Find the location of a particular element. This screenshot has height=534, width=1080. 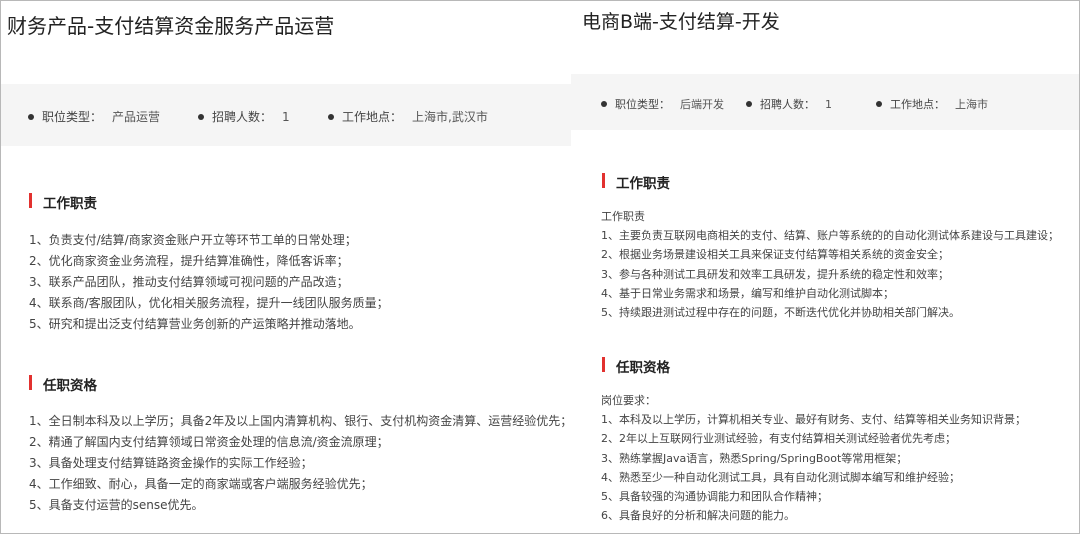

list-item: 4、工作细致、耐心，具备一定的商家端或客户端服务经验优先； is located at coordinates (201, 484).